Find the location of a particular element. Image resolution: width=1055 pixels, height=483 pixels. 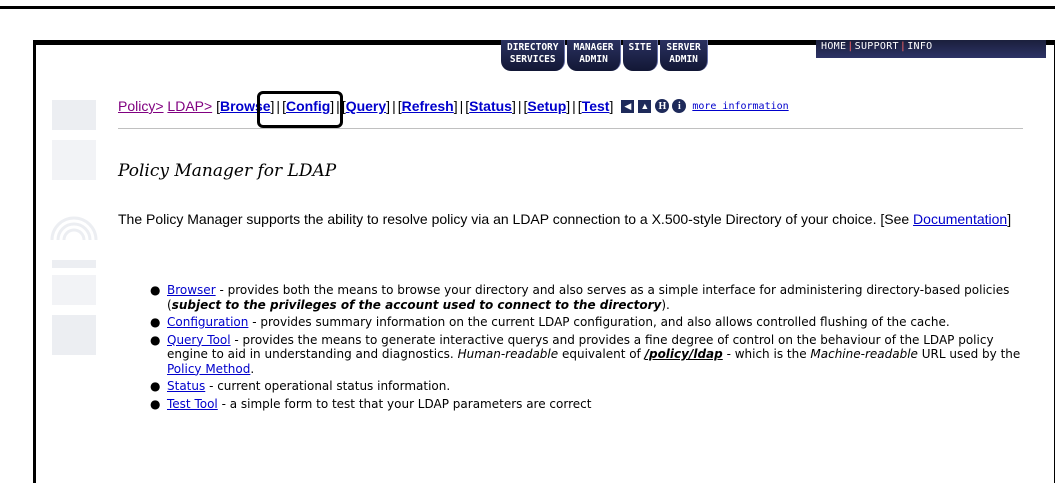

test-tool-link: Test Tool is located at coordinates (192, 404).